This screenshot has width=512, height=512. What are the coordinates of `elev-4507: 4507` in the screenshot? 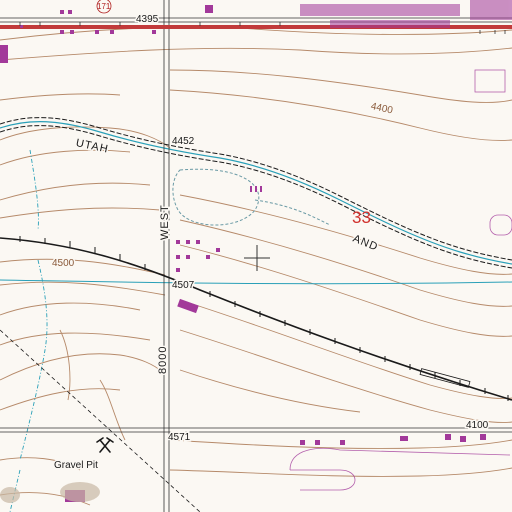 It's located at (183, 285).